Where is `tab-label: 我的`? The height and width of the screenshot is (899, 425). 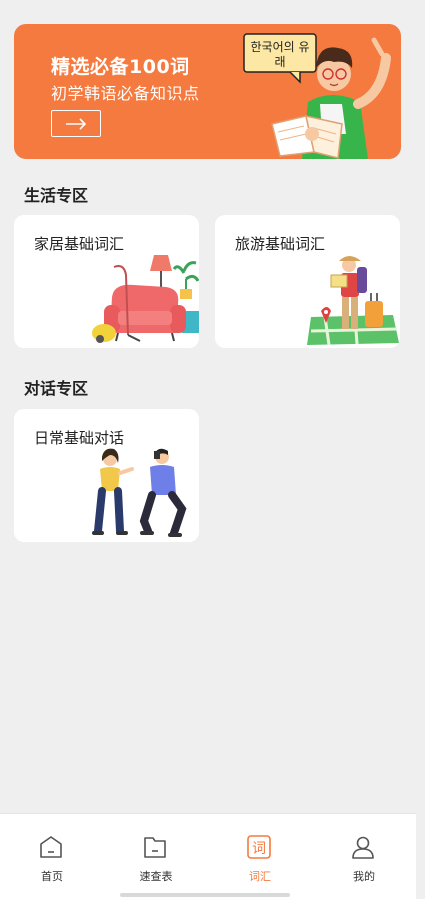
tab-label: 我的 is located at coordinates (364, 876).